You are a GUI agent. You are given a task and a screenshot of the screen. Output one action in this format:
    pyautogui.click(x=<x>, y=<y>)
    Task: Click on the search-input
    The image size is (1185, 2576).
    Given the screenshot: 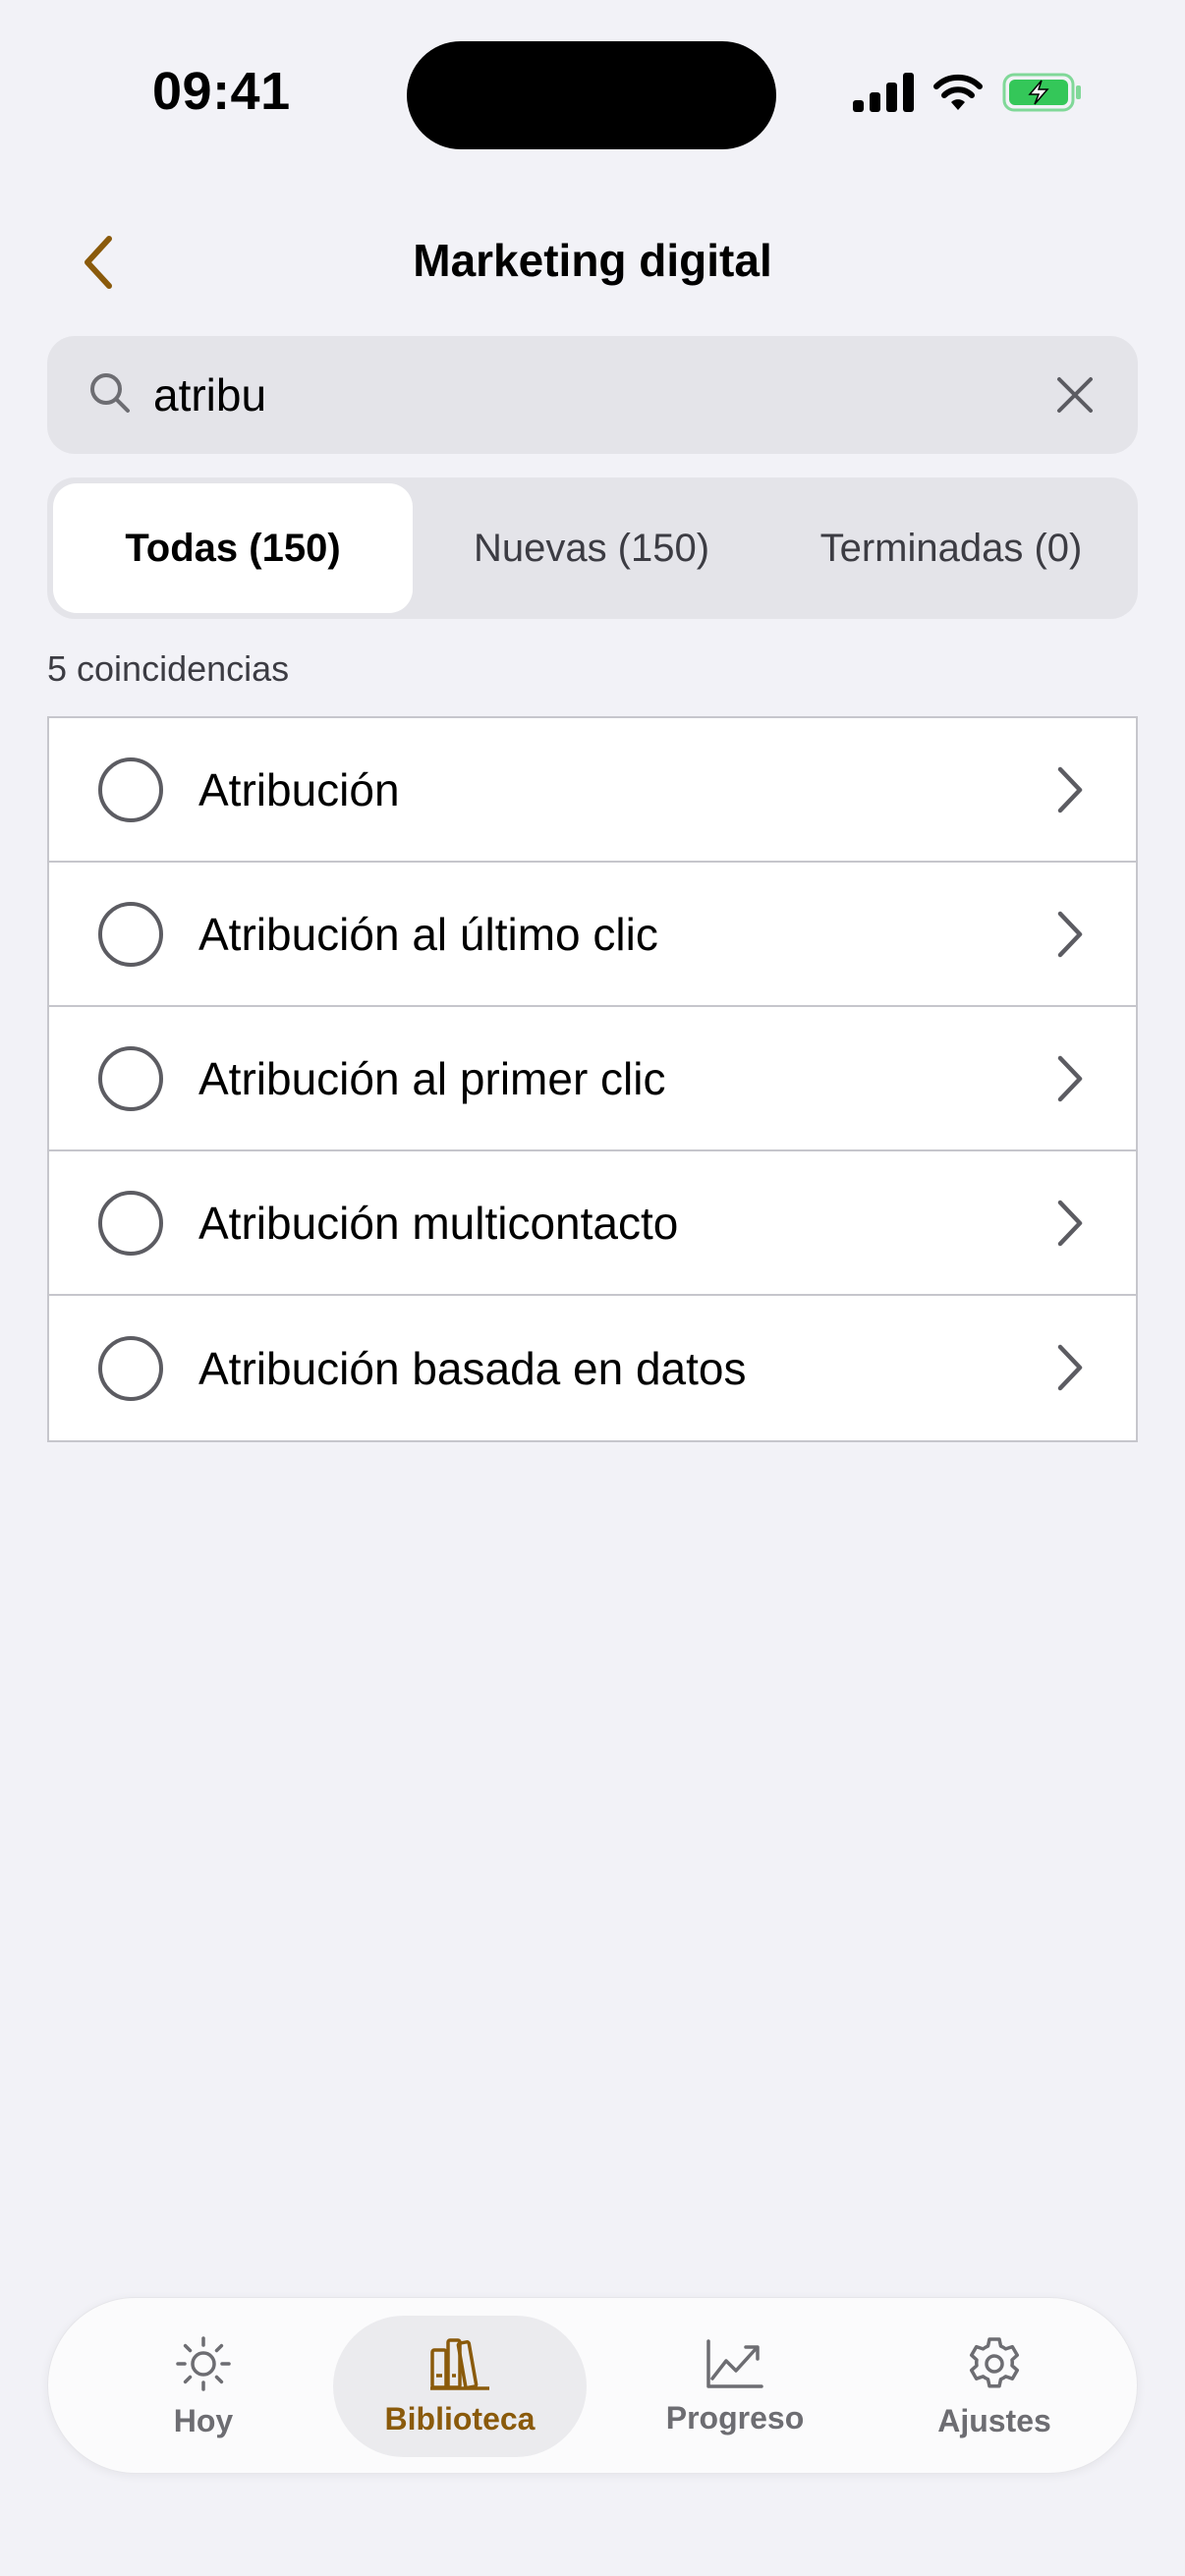 What is the action you would take?
    pyautogui.click(x=596, y=395)
    